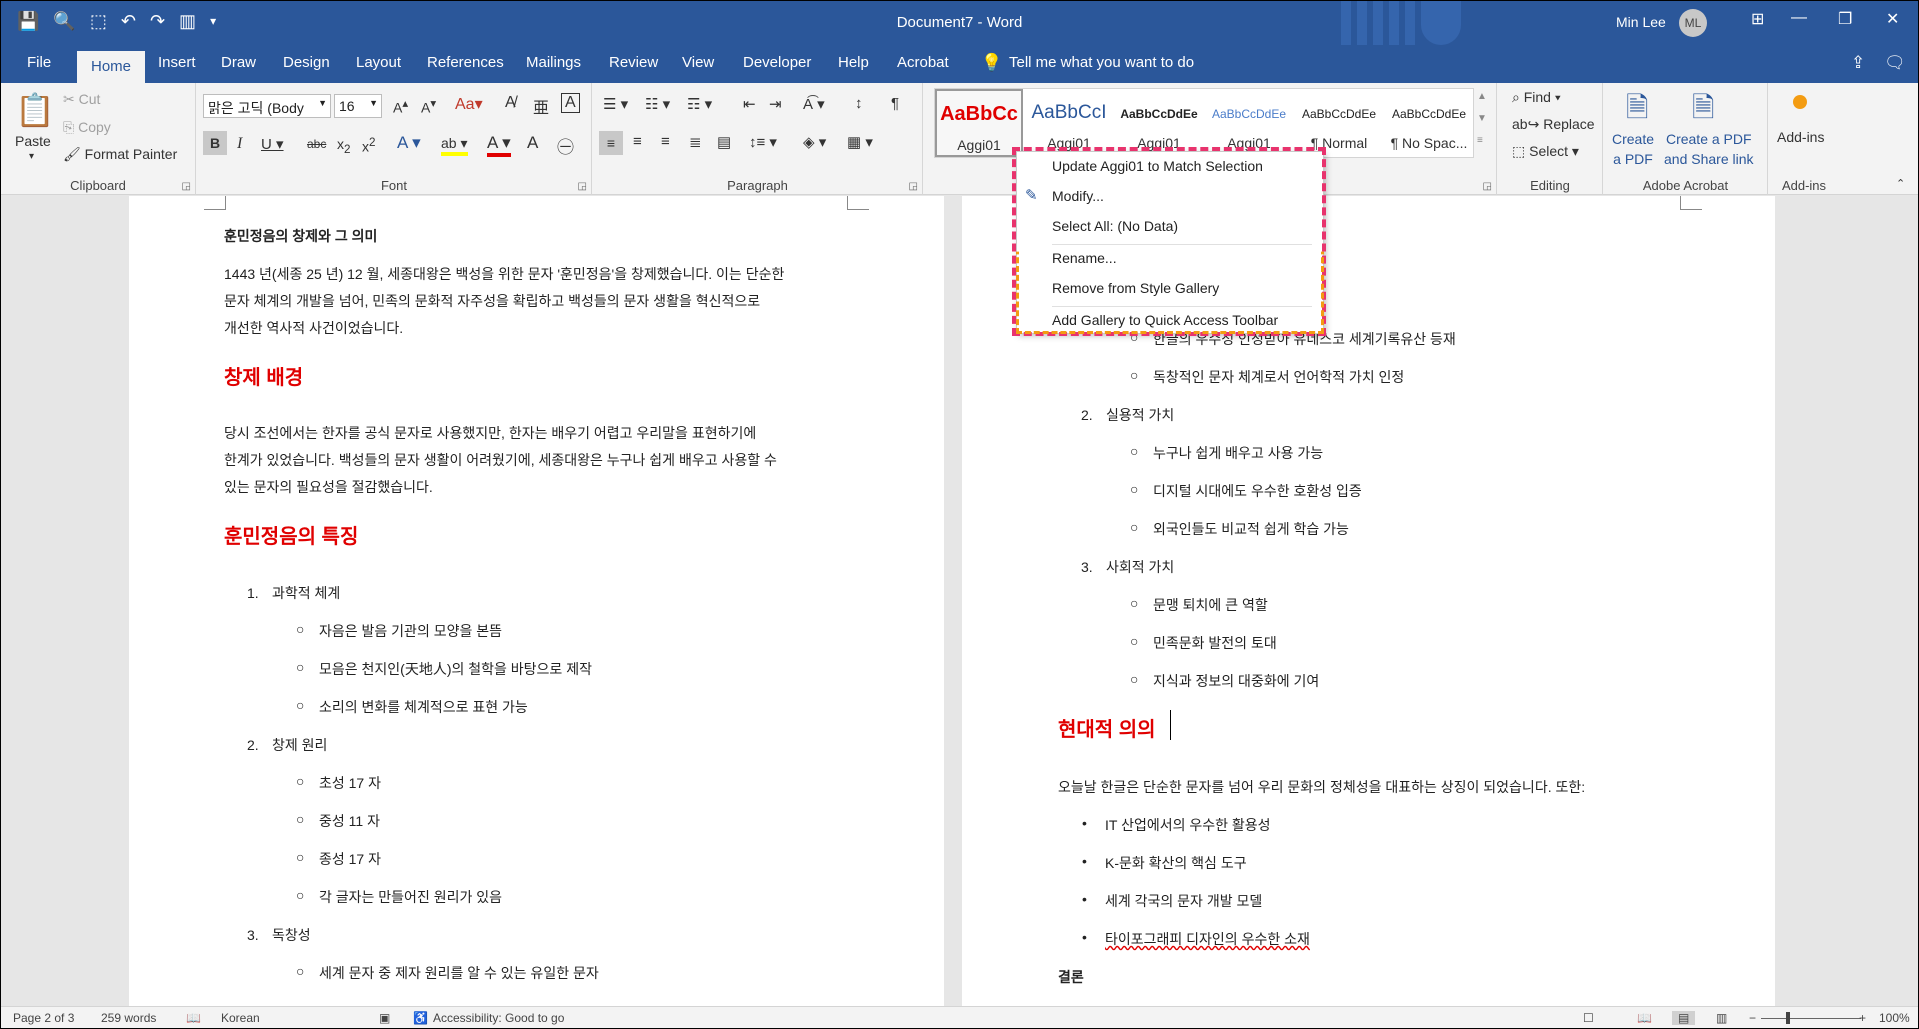 The width and height of the screenshot is (1919, 1029). Describe the element at coordinates (1693, 23) in the screenshot. I see `avatar: ML` at that location.